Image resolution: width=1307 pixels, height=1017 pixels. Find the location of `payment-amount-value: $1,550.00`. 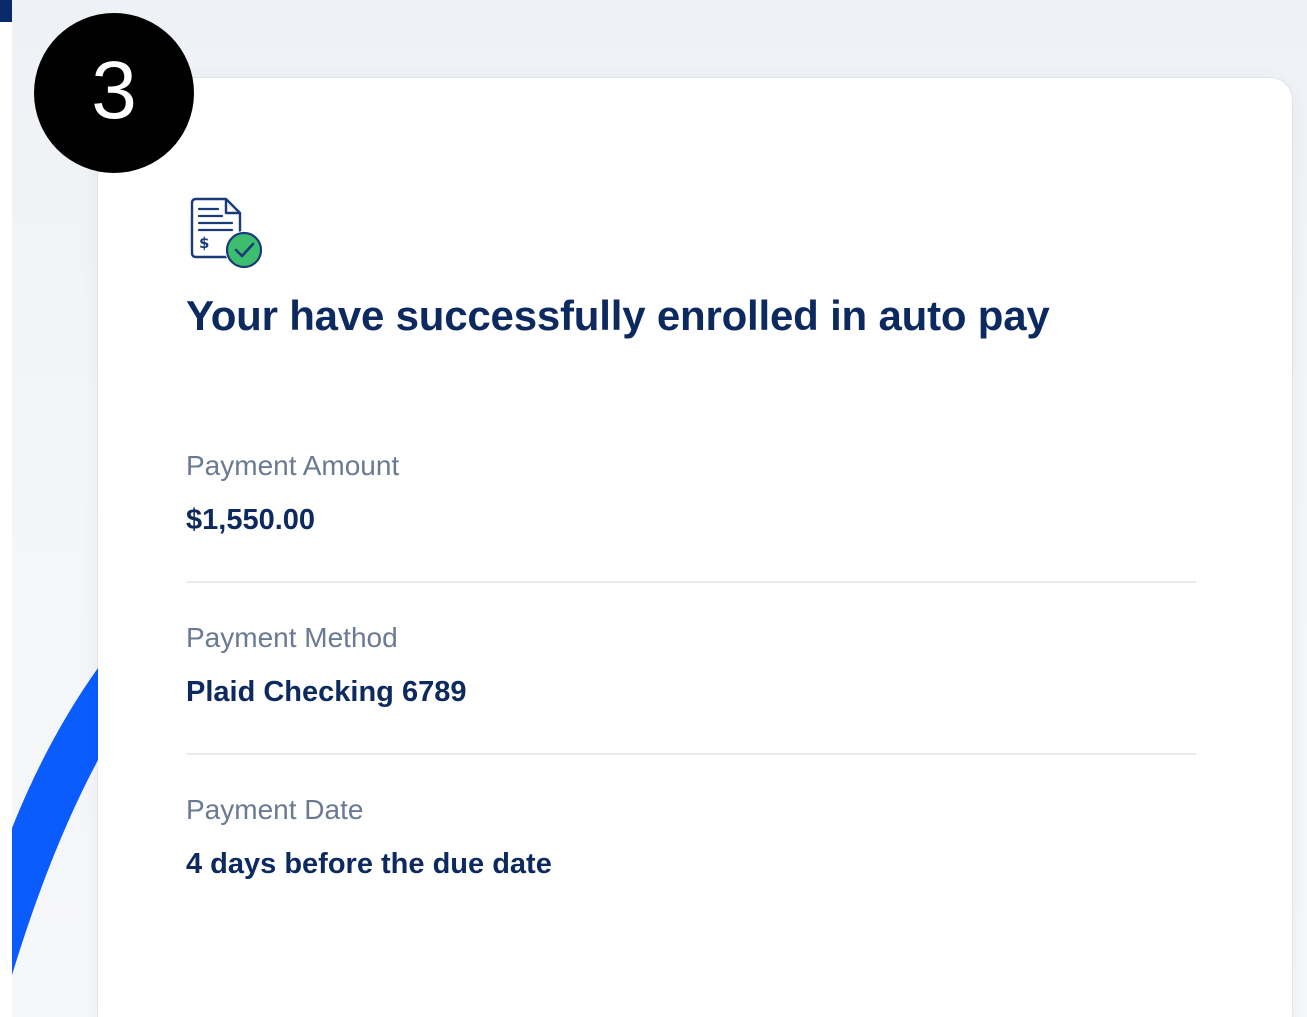

payment-amount-value: $1,550.00 is located at coordinates (251, 520).